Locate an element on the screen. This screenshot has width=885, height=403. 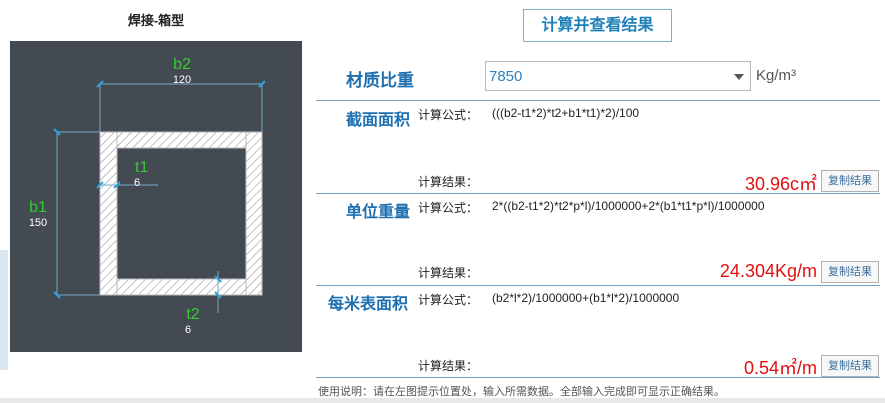
t1-label: t1 is located at coordinates (141, 167).